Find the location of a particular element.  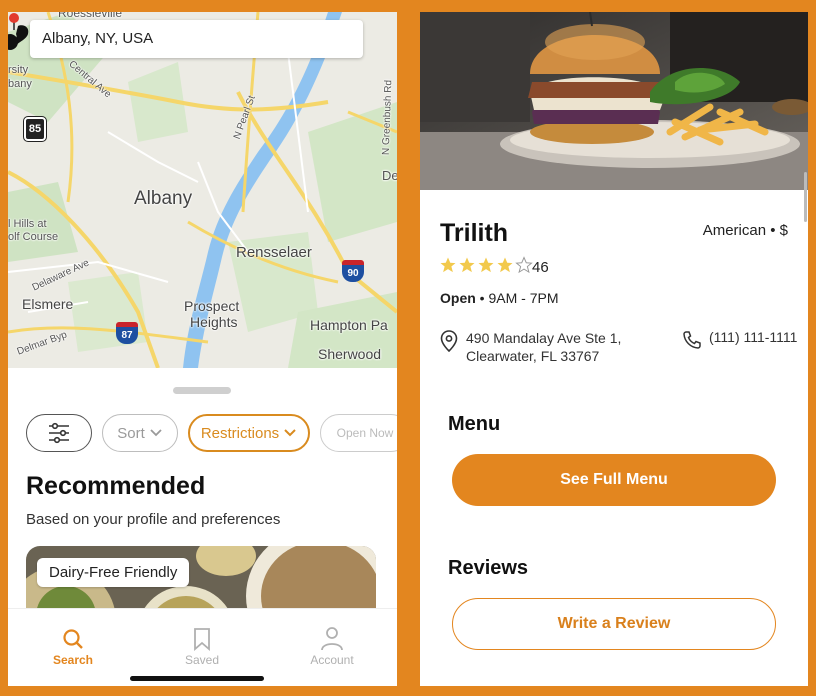

sliders-icon is located at coordinates (59, 433).